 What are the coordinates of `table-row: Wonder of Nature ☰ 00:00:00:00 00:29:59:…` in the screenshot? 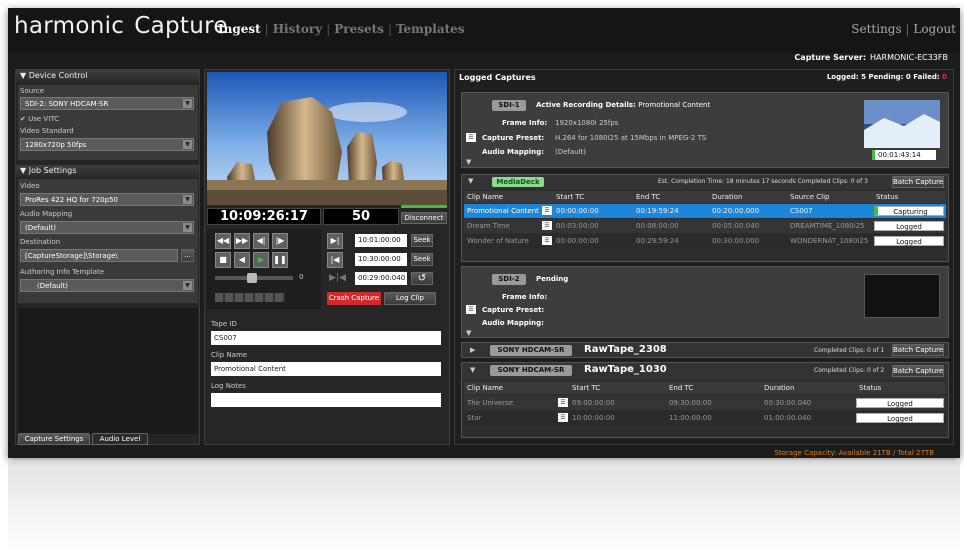 It's located at (705, 241).